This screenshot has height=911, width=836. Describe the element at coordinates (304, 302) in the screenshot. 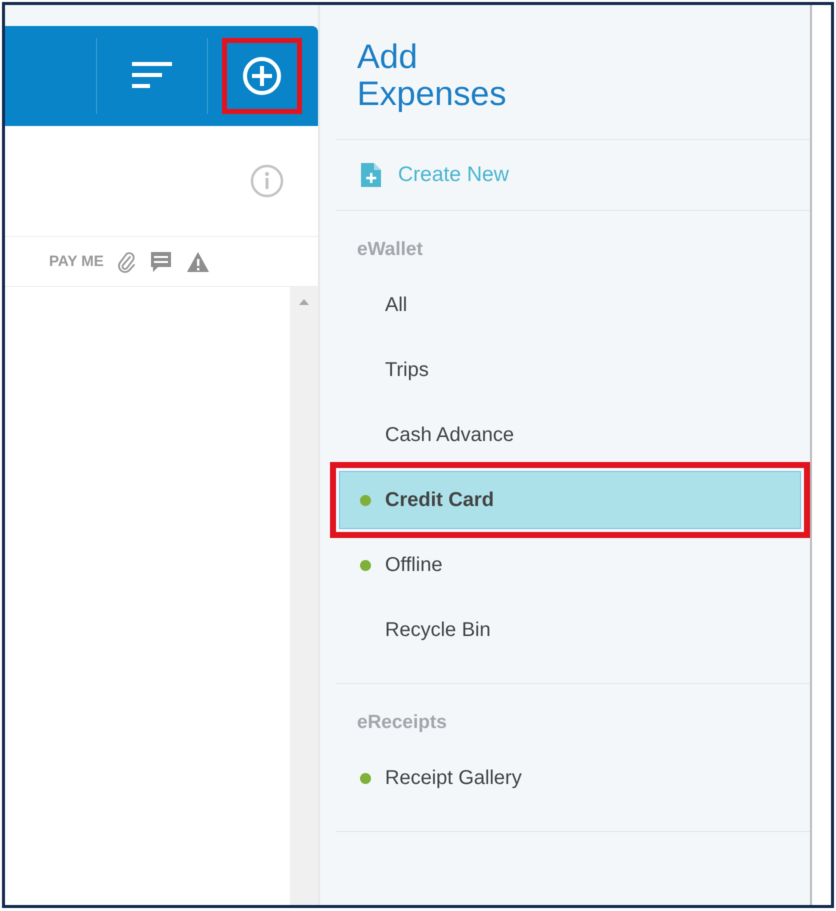

I see `scroll-up-icon` at that location.